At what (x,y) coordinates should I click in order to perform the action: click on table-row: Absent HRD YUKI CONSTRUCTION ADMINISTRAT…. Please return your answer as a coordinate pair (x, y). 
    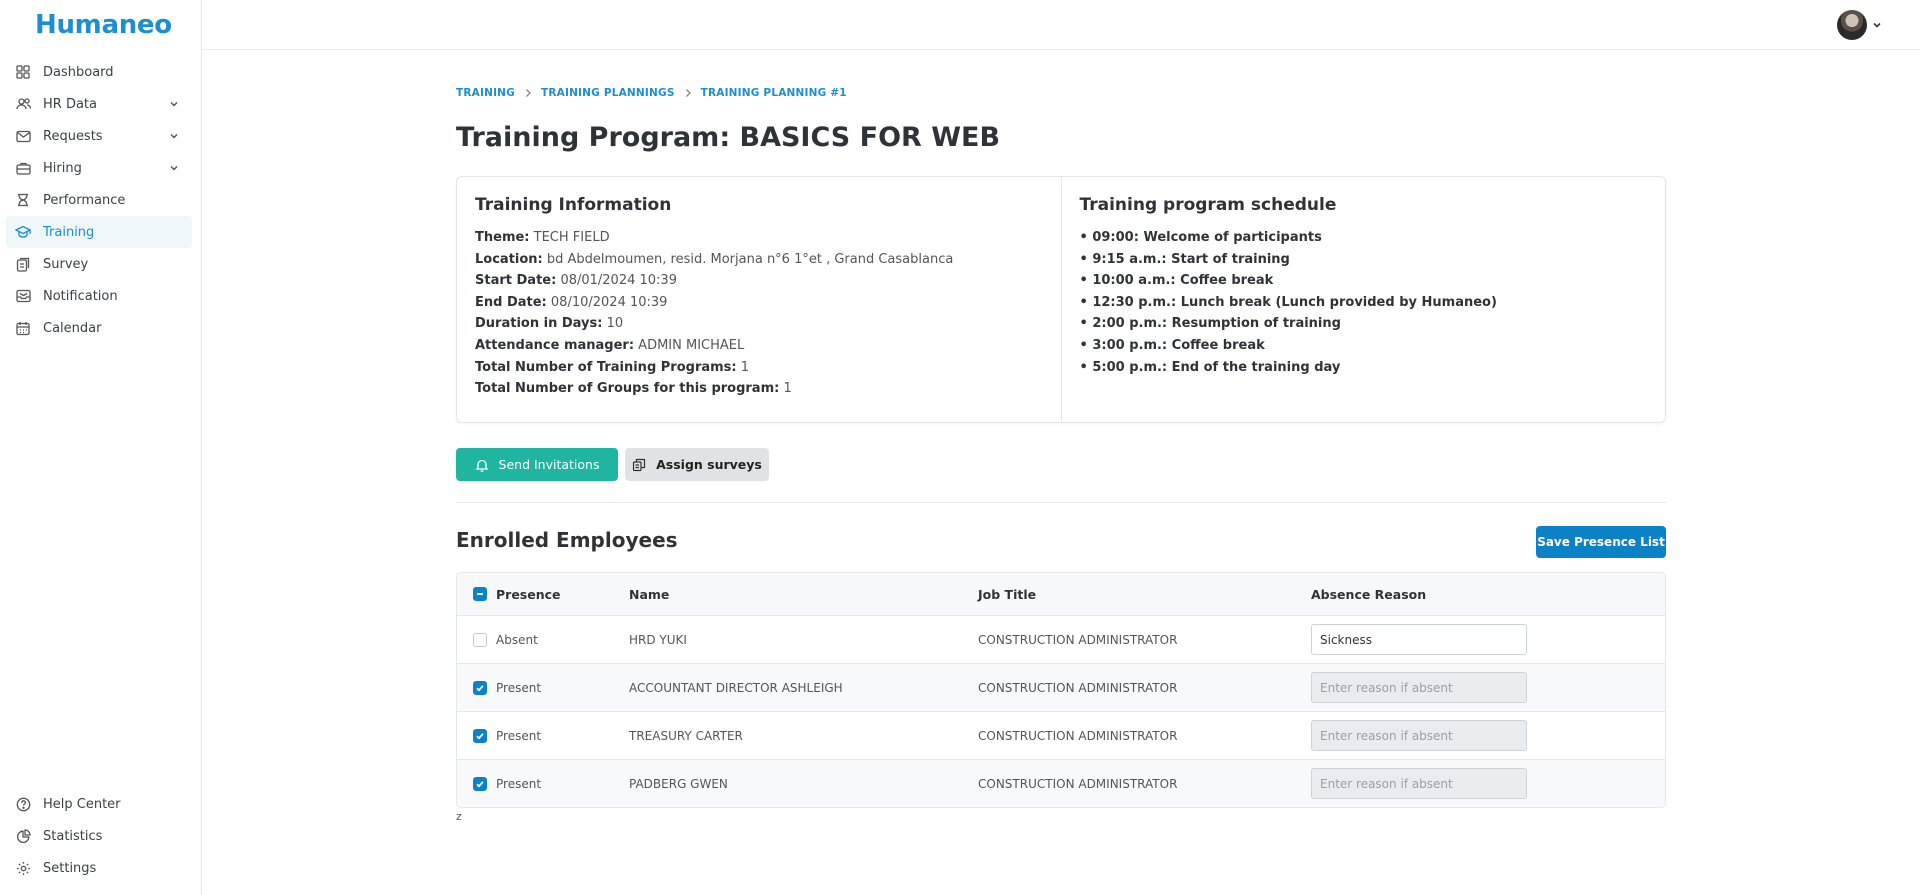
    Looking at the image, I should click on (1061, 639).